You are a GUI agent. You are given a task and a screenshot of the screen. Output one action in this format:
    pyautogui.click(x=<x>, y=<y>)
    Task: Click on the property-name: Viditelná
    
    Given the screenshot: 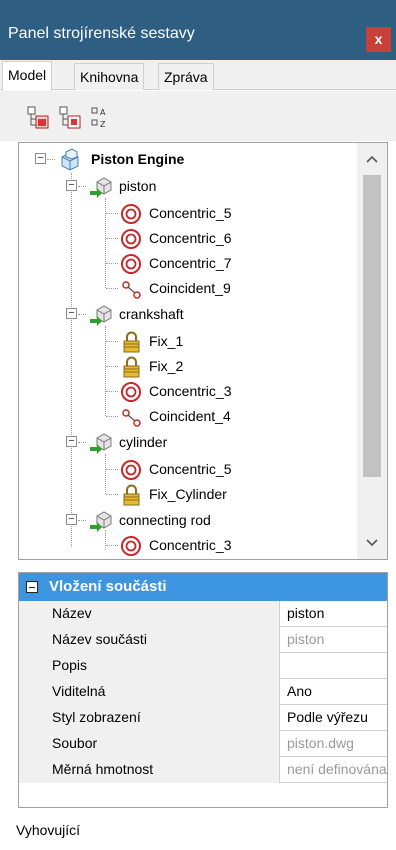 What is the action you would take?
    pyautogui.click(x=161, y=692)
    